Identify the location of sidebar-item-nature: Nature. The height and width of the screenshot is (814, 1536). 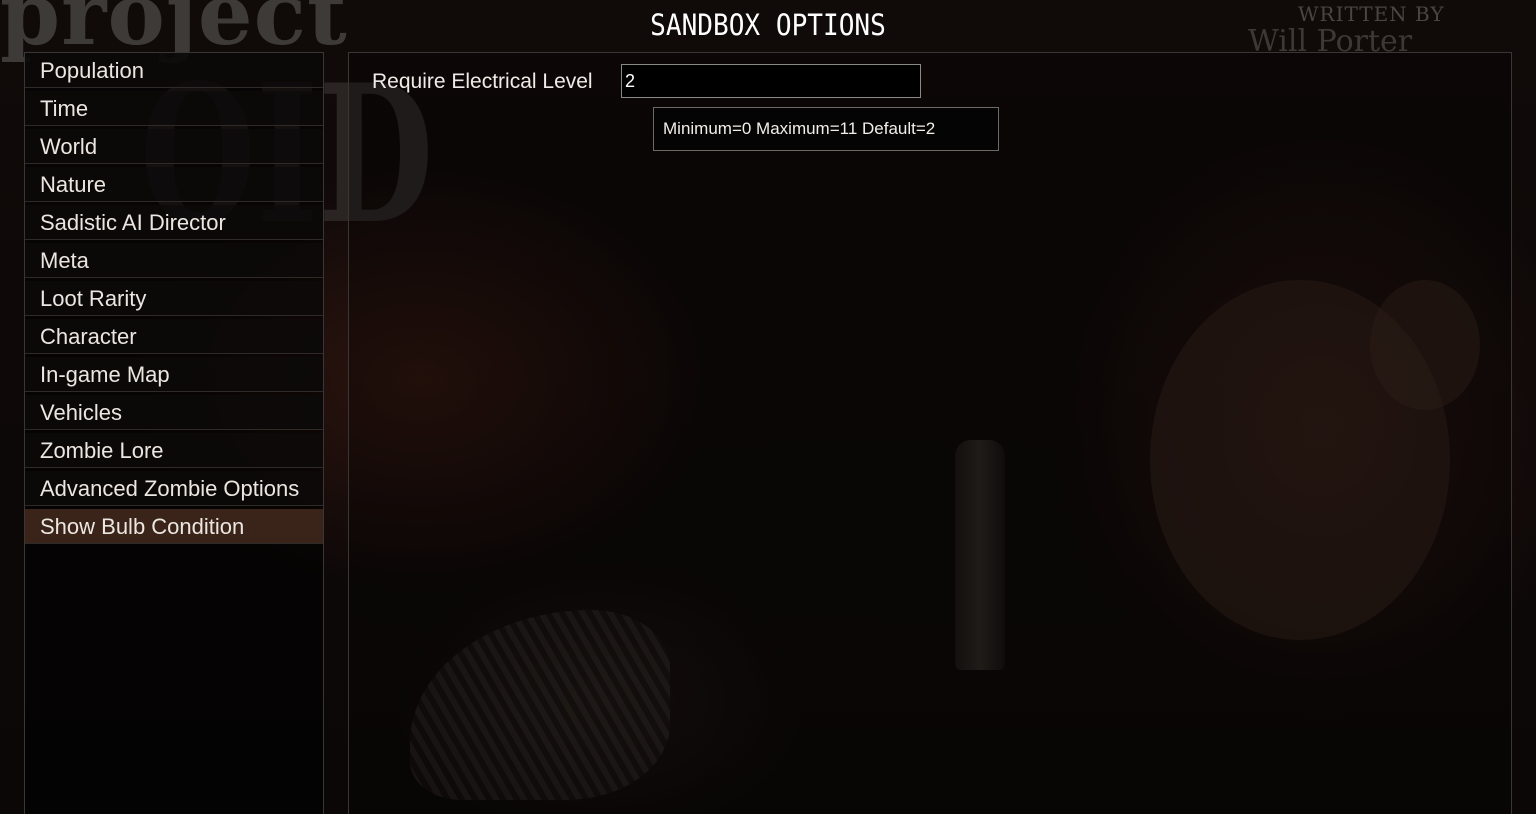
(174, 184).